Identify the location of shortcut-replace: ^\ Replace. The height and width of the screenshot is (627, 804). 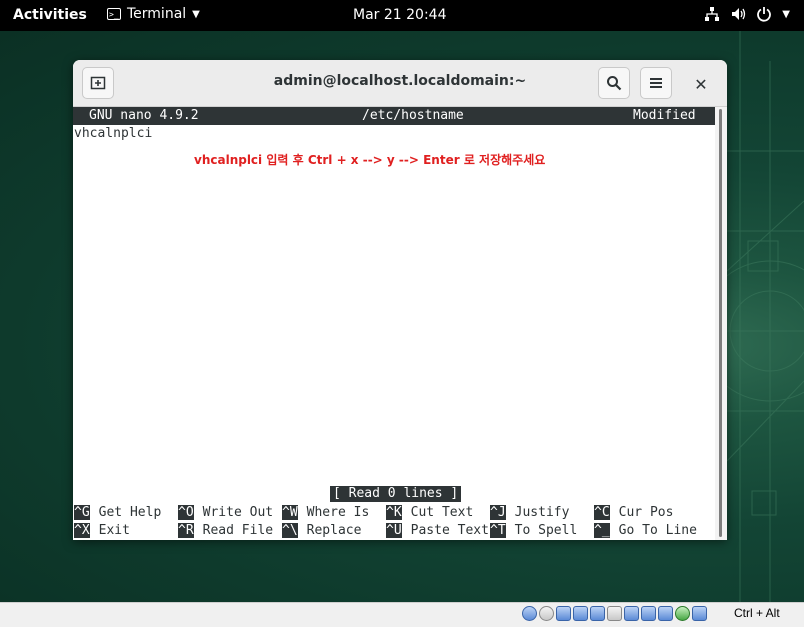
(321, 531).